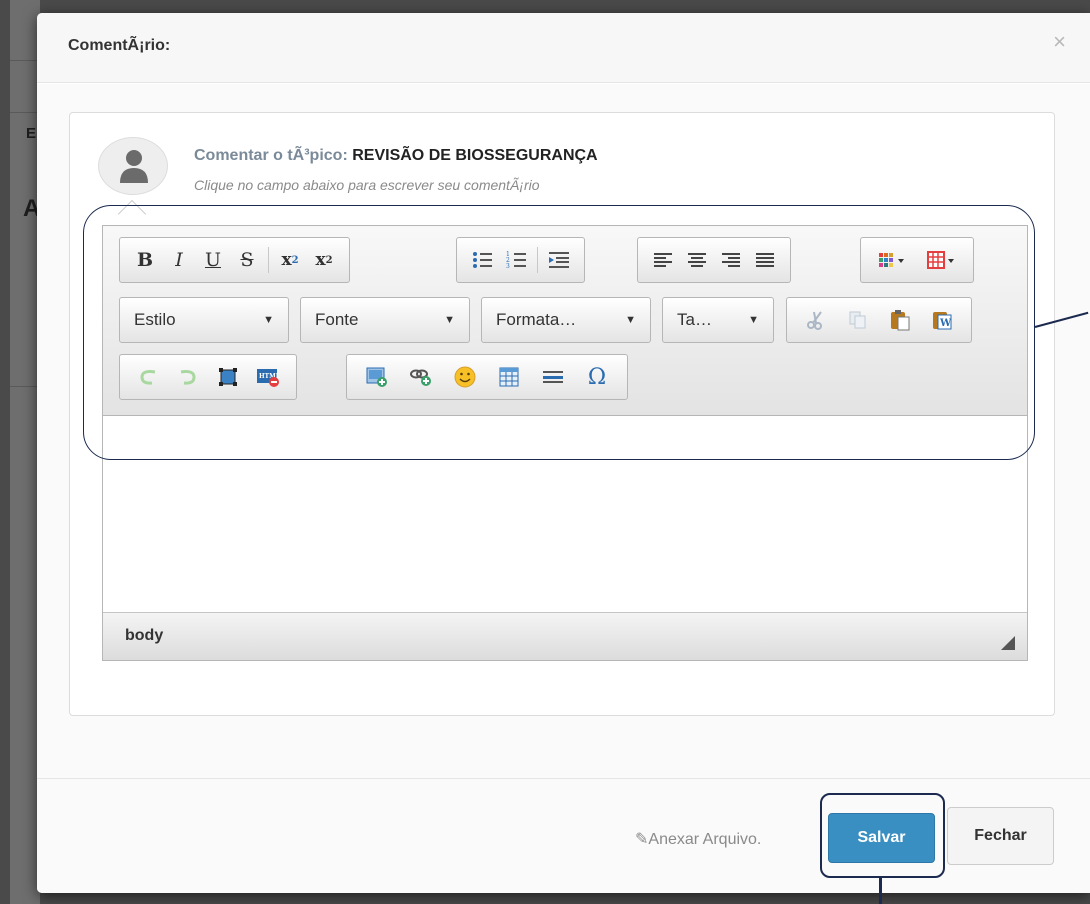 This screenshot has width=1090, height=904. I want to click on annotation-save-button, so click(882, 835).